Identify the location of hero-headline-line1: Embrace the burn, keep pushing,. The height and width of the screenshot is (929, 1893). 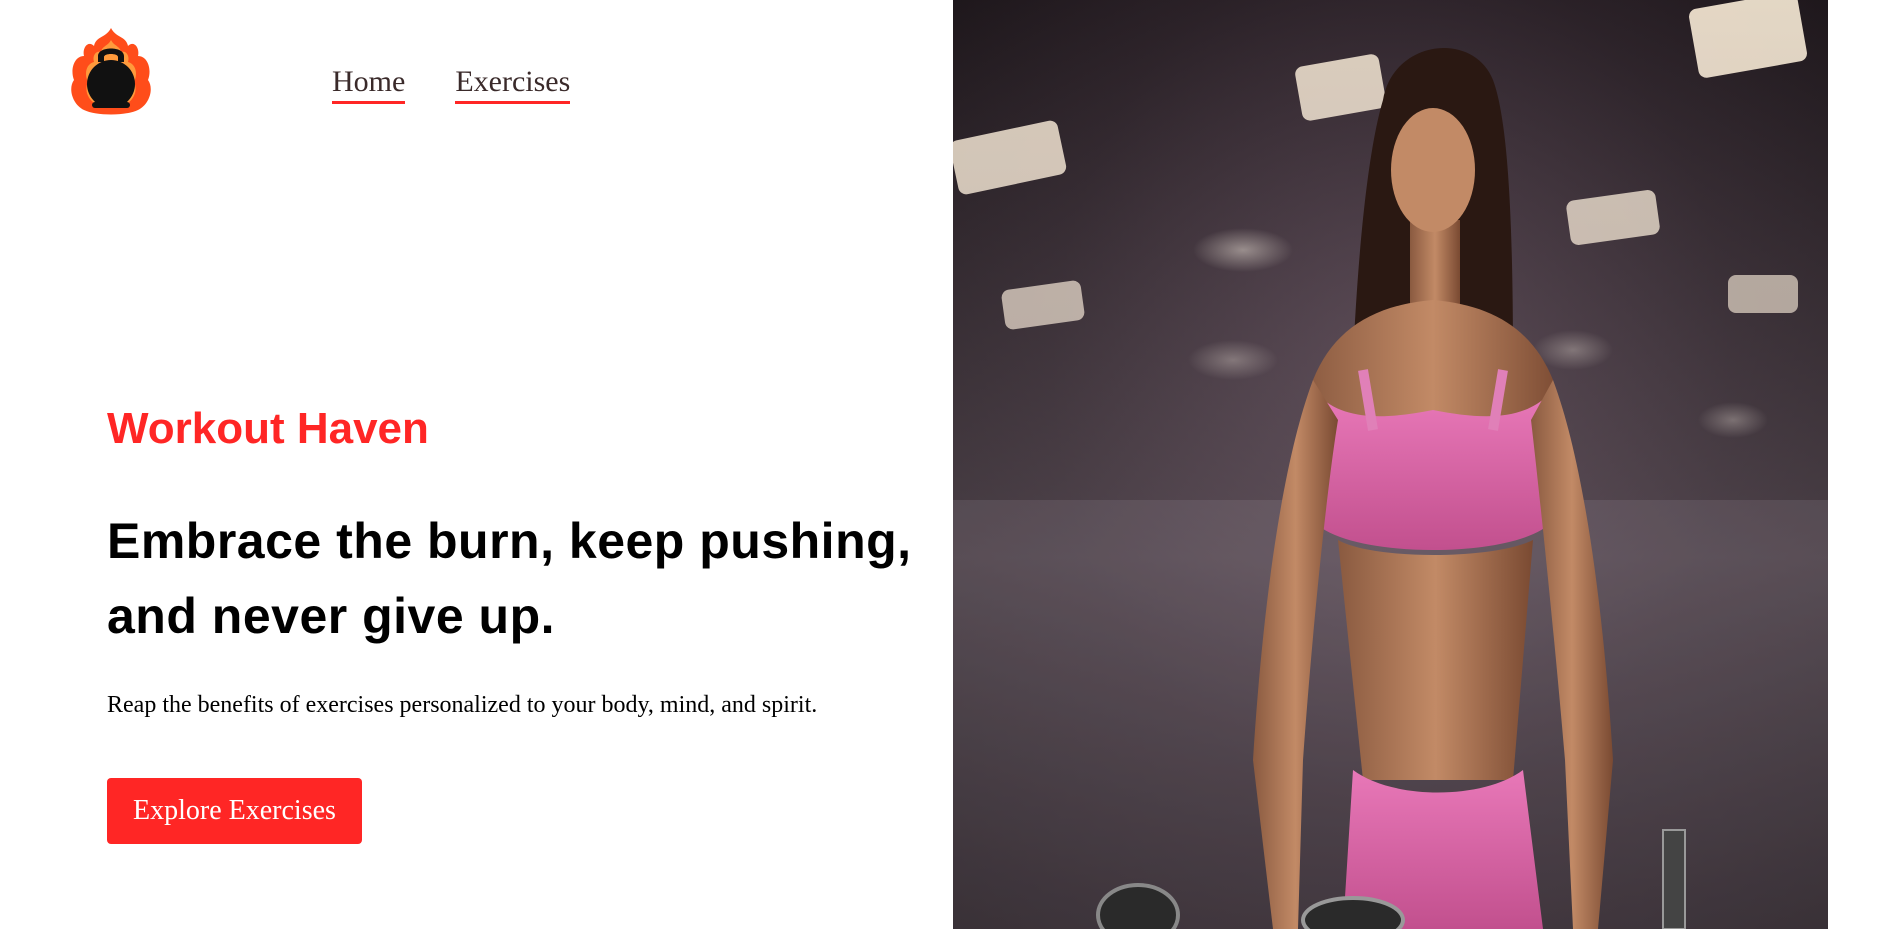
(509, 541).